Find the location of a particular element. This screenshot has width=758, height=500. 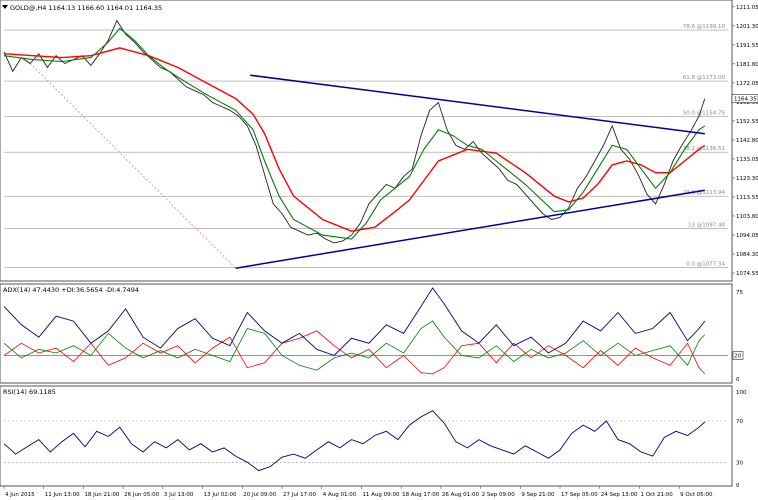

rsi-tick-label: 100 is located at coordinates (741, 393).